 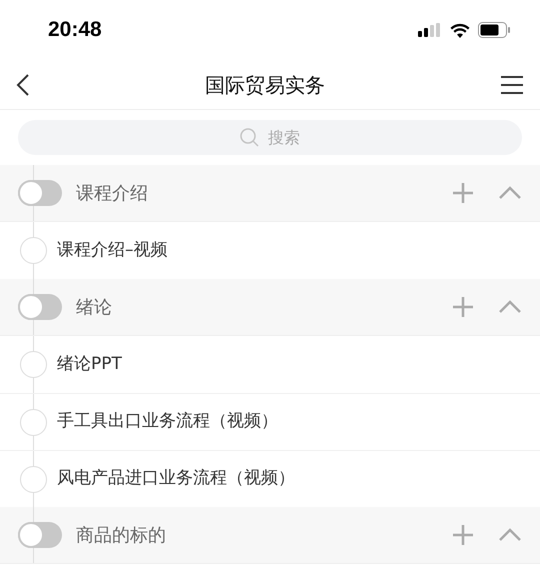 What do you see at coordinates (512, 84) in the screenshot?
I see `menu-button` at bounding box center [512, 84].